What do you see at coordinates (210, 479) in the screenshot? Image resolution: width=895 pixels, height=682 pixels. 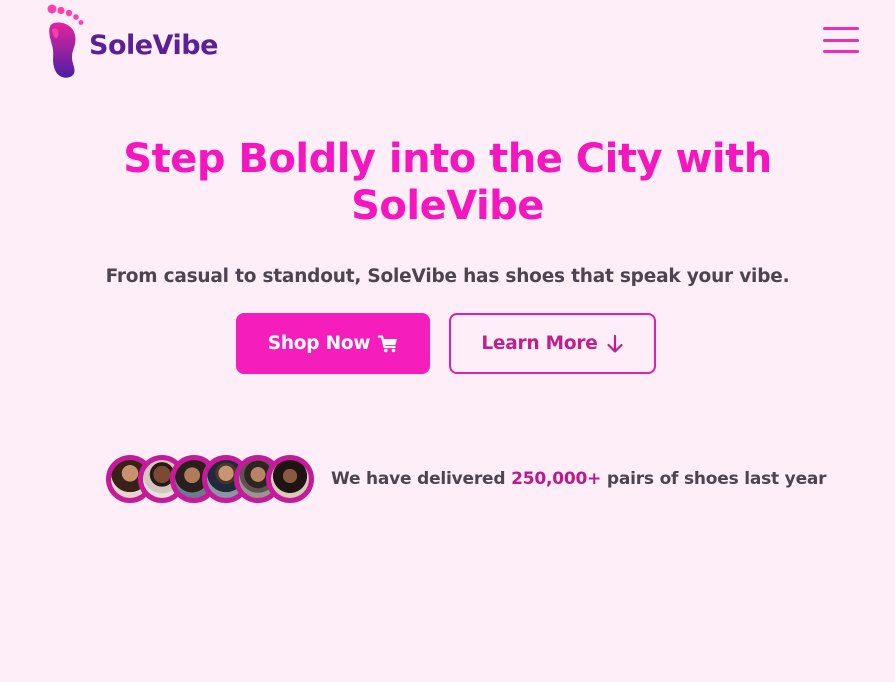 I see `customer-avatar-group` at bounding box center [210, 479].